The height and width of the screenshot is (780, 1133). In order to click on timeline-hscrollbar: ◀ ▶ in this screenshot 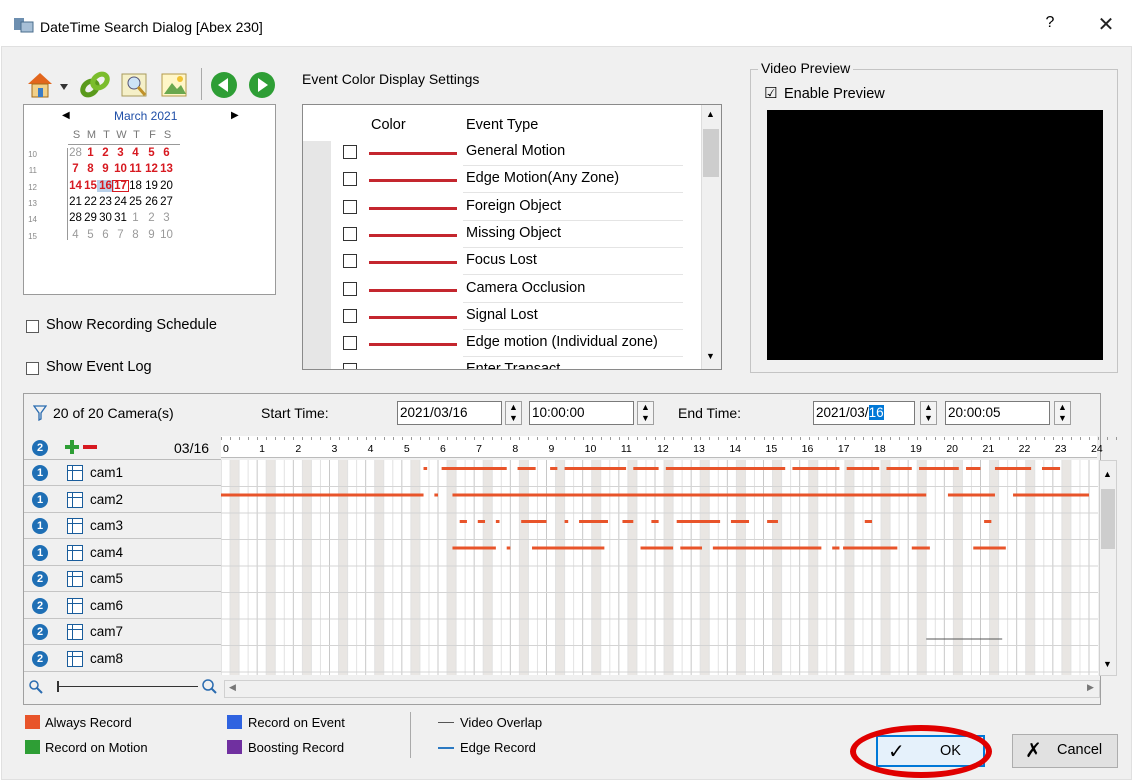, I will do `click(662, 689)`.